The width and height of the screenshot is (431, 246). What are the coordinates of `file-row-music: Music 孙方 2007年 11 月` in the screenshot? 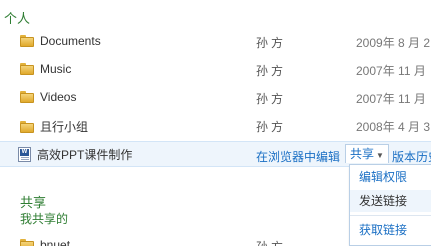 It's located at (215, 70).